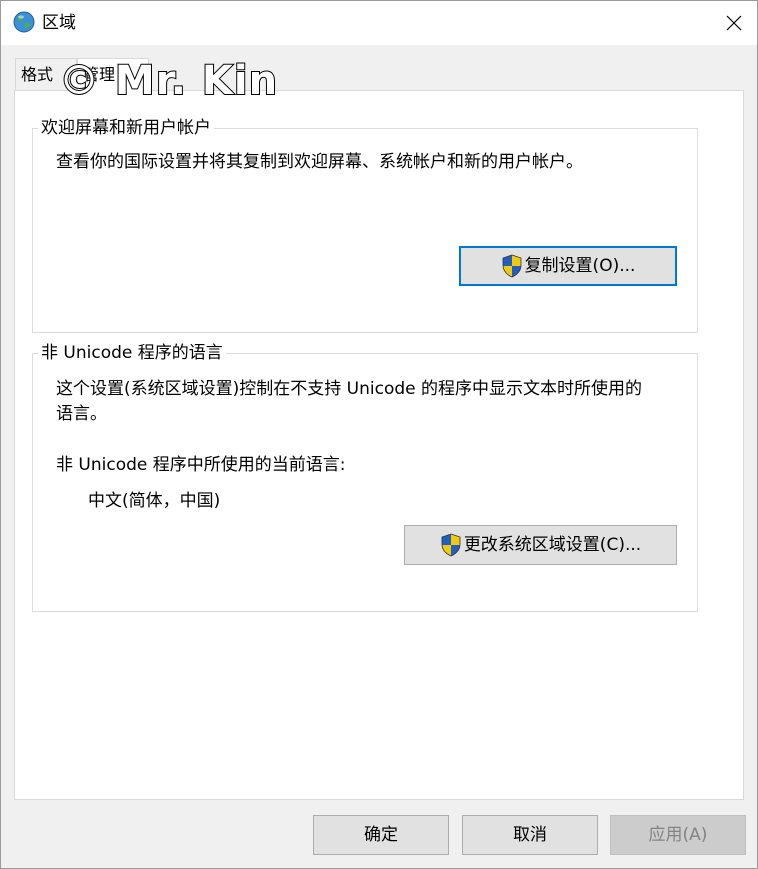  I want to click on apply-button: 应用(A), so click(678, 835).